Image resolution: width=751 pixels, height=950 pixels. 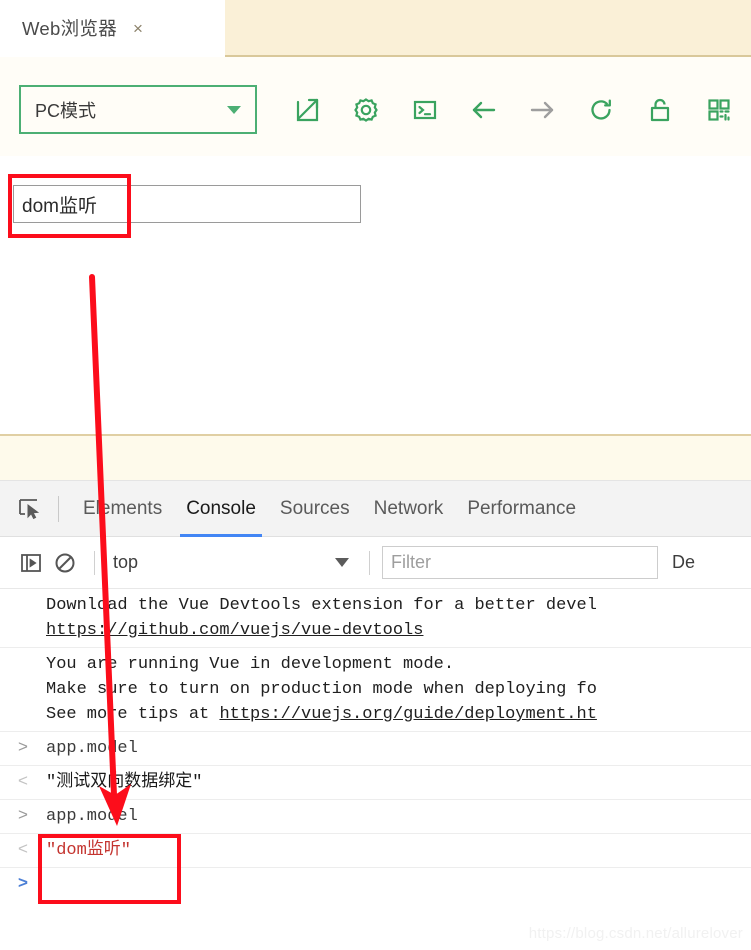 I want to click on page-input-wrapper, so click(x=187, y=204).